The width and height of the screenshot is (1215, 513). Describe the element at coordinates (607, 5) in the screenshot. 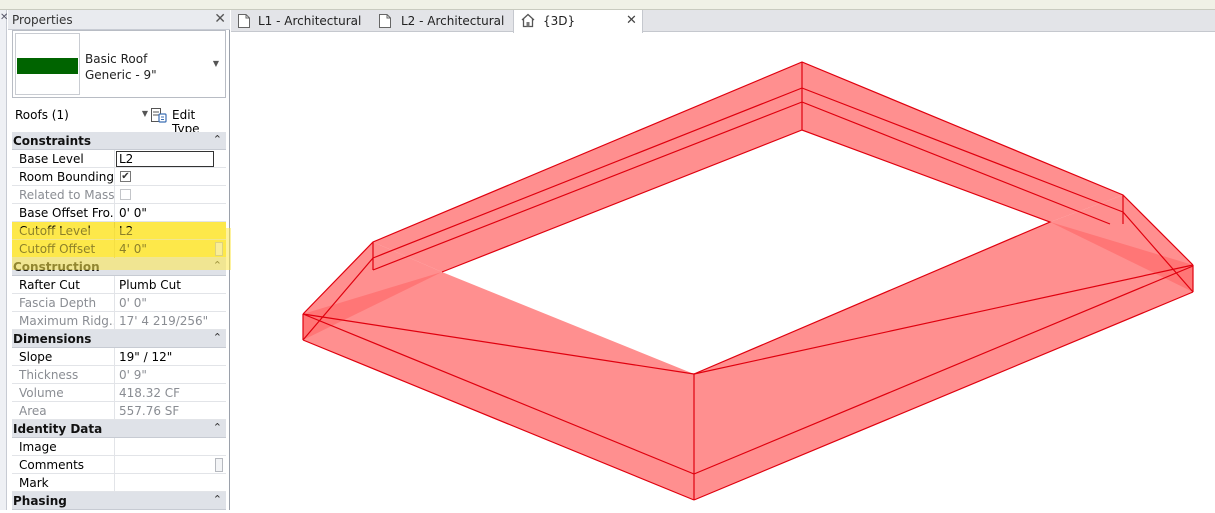

I see `ribbon-bottom-strip` at that location.